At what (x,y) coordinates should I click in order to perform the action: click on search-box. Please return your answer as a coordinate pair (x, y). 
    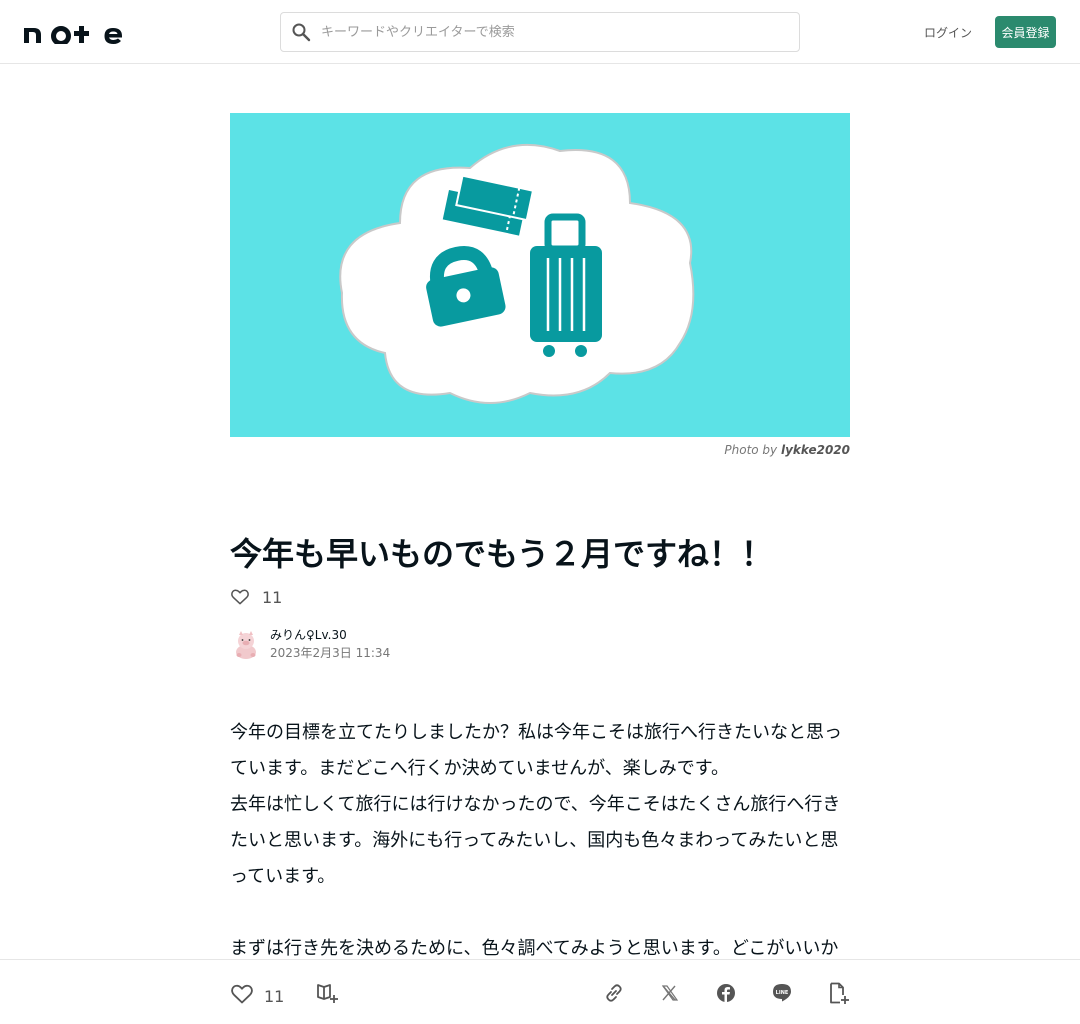
    Looking at the image, I should click on (540, 32).